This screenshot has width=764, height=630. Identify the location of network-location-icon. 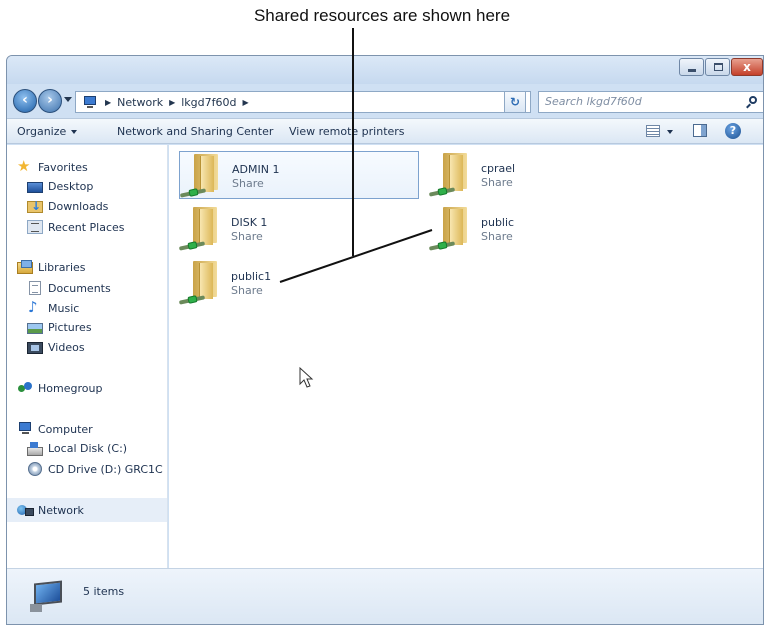
(90, 102).